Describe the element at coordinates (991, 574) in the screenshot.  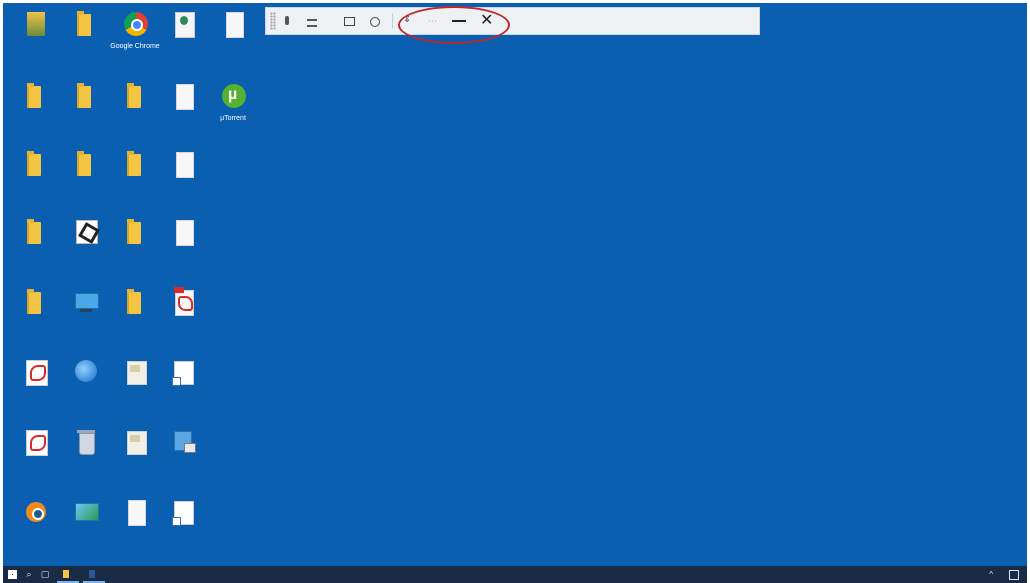
I see `show-hidden-icons-button: ^` at that location.